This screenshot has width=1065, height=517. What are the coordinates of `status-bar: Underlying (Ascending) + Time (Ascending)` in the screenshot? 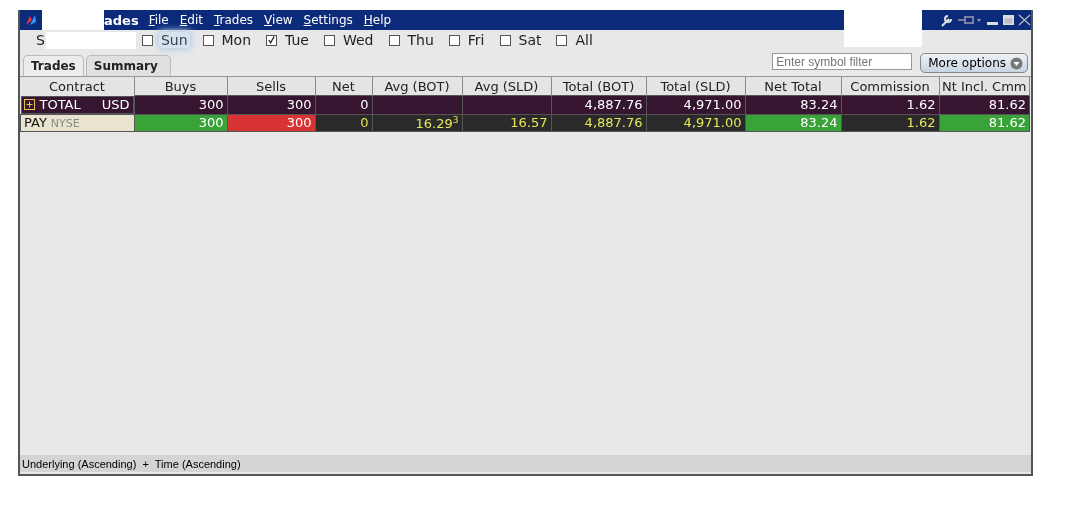 It's located at (525, 463).